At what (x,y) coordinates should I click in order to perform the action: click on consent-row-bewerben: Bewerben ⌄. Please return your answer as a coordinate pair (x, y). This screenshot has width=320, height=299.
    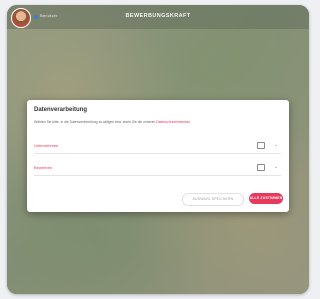
    Looking at the image, I should click on (157, 168).